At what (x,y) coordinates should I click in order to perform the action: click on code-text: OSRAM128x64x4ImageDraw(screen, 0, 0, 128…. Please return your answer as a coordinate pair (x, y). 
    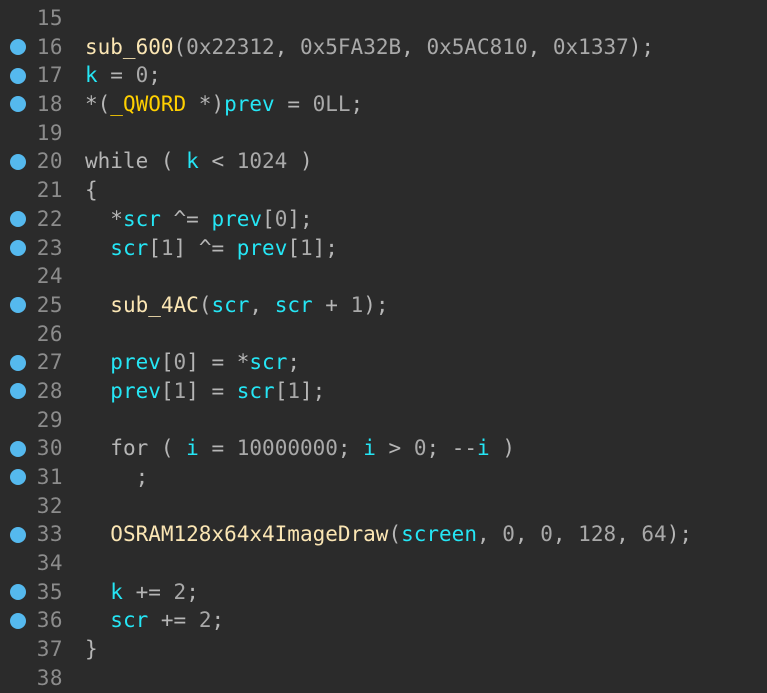
    Looking at the image, I should click on (388, 534).